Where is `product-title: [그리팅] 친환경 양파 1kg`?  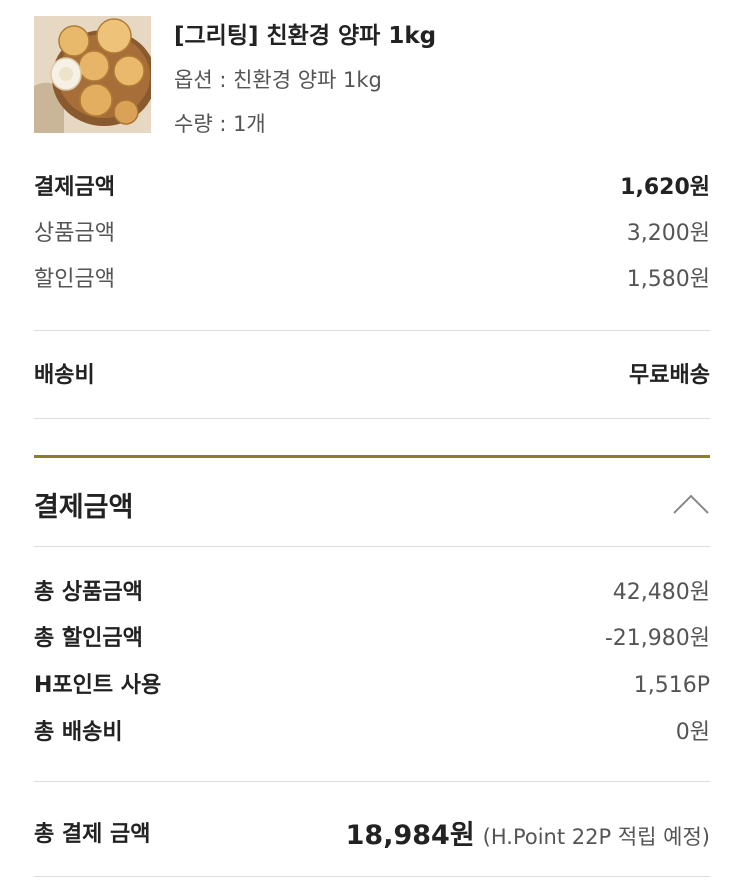
product-title: [그리팅] 친환경 양파 1kg is located at coordinates (305, 36).